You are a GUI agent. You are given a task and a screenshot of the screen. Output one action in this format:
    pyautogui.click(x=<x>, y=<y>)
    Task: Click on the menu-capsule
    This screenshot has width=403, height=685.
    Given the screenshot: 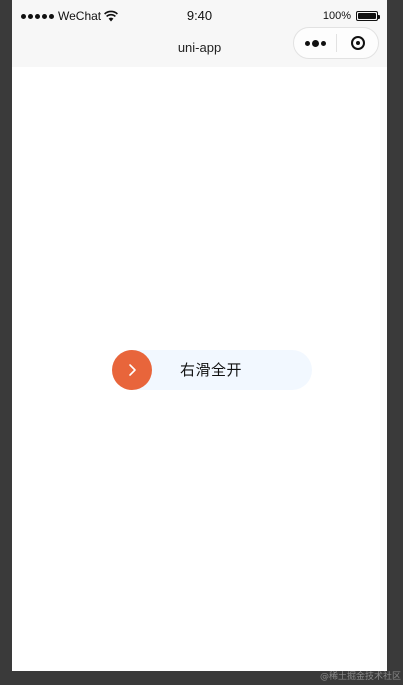 What is the action you would take?
    pyautogui.click(x=336, y=43)
    